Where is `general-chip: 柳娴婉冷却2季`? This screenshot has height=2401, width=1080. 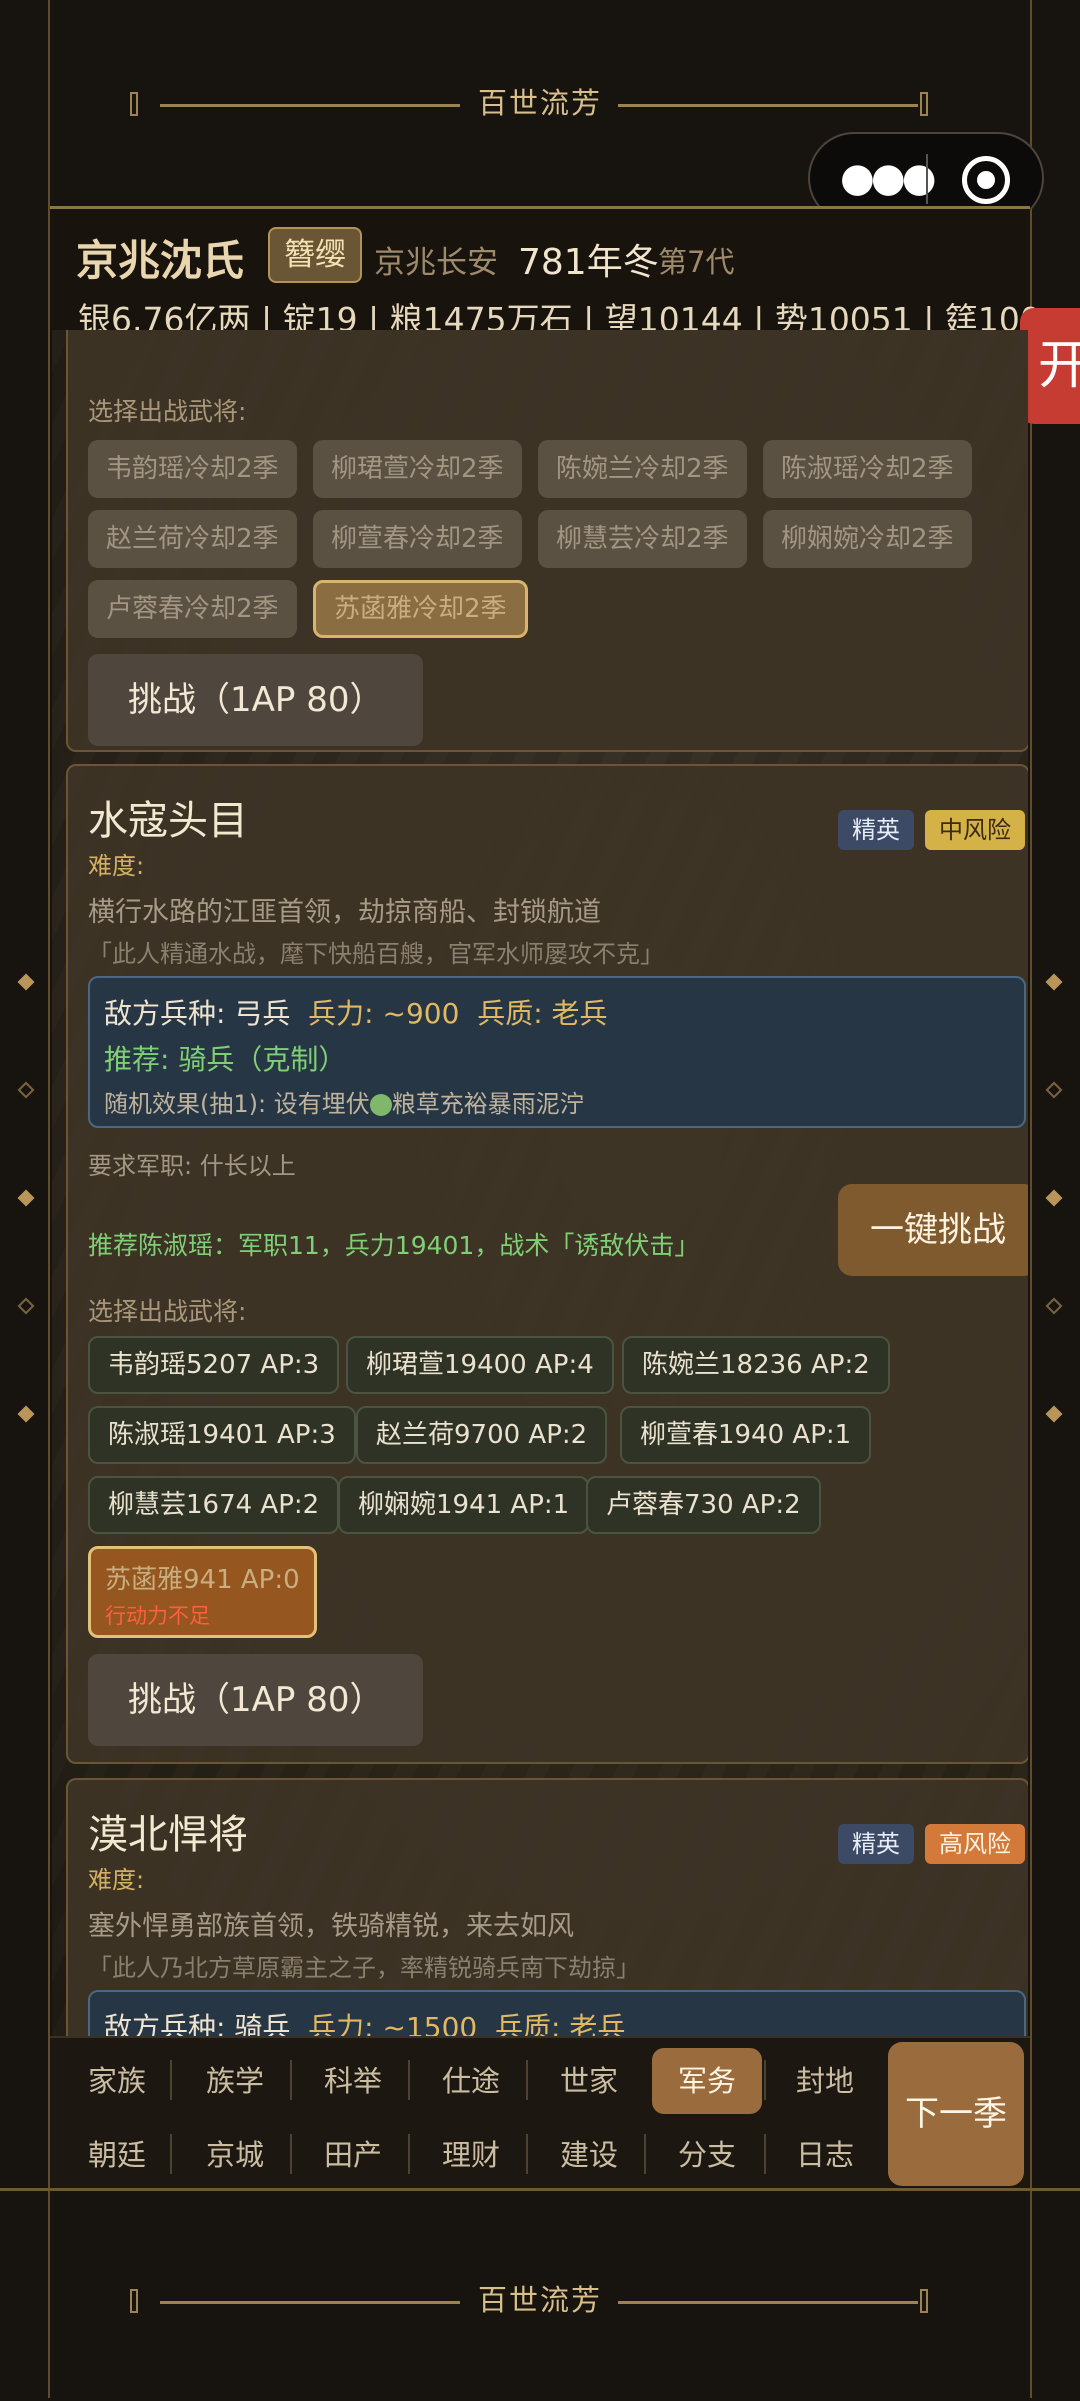
general-chip: 柳娴婉冷却2季 is located at coordinates (867, 539).